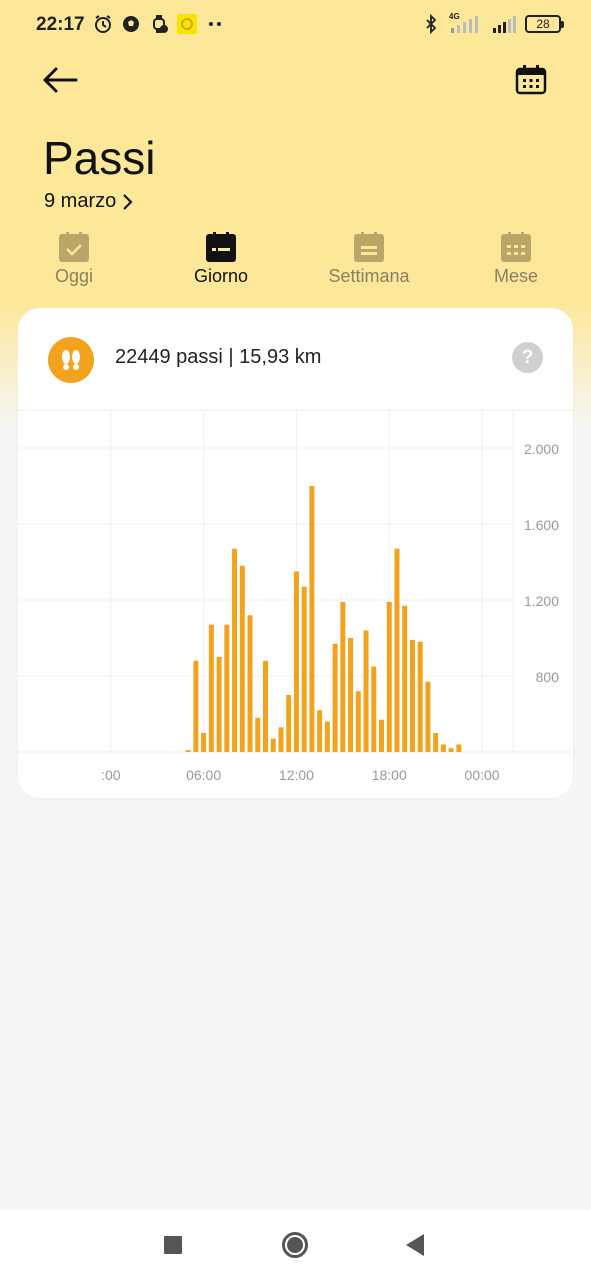 The image size is (591, 1280). Describe the element at coordinates (103, 24) in the screenshot. I see `alarm-icon` at that location.